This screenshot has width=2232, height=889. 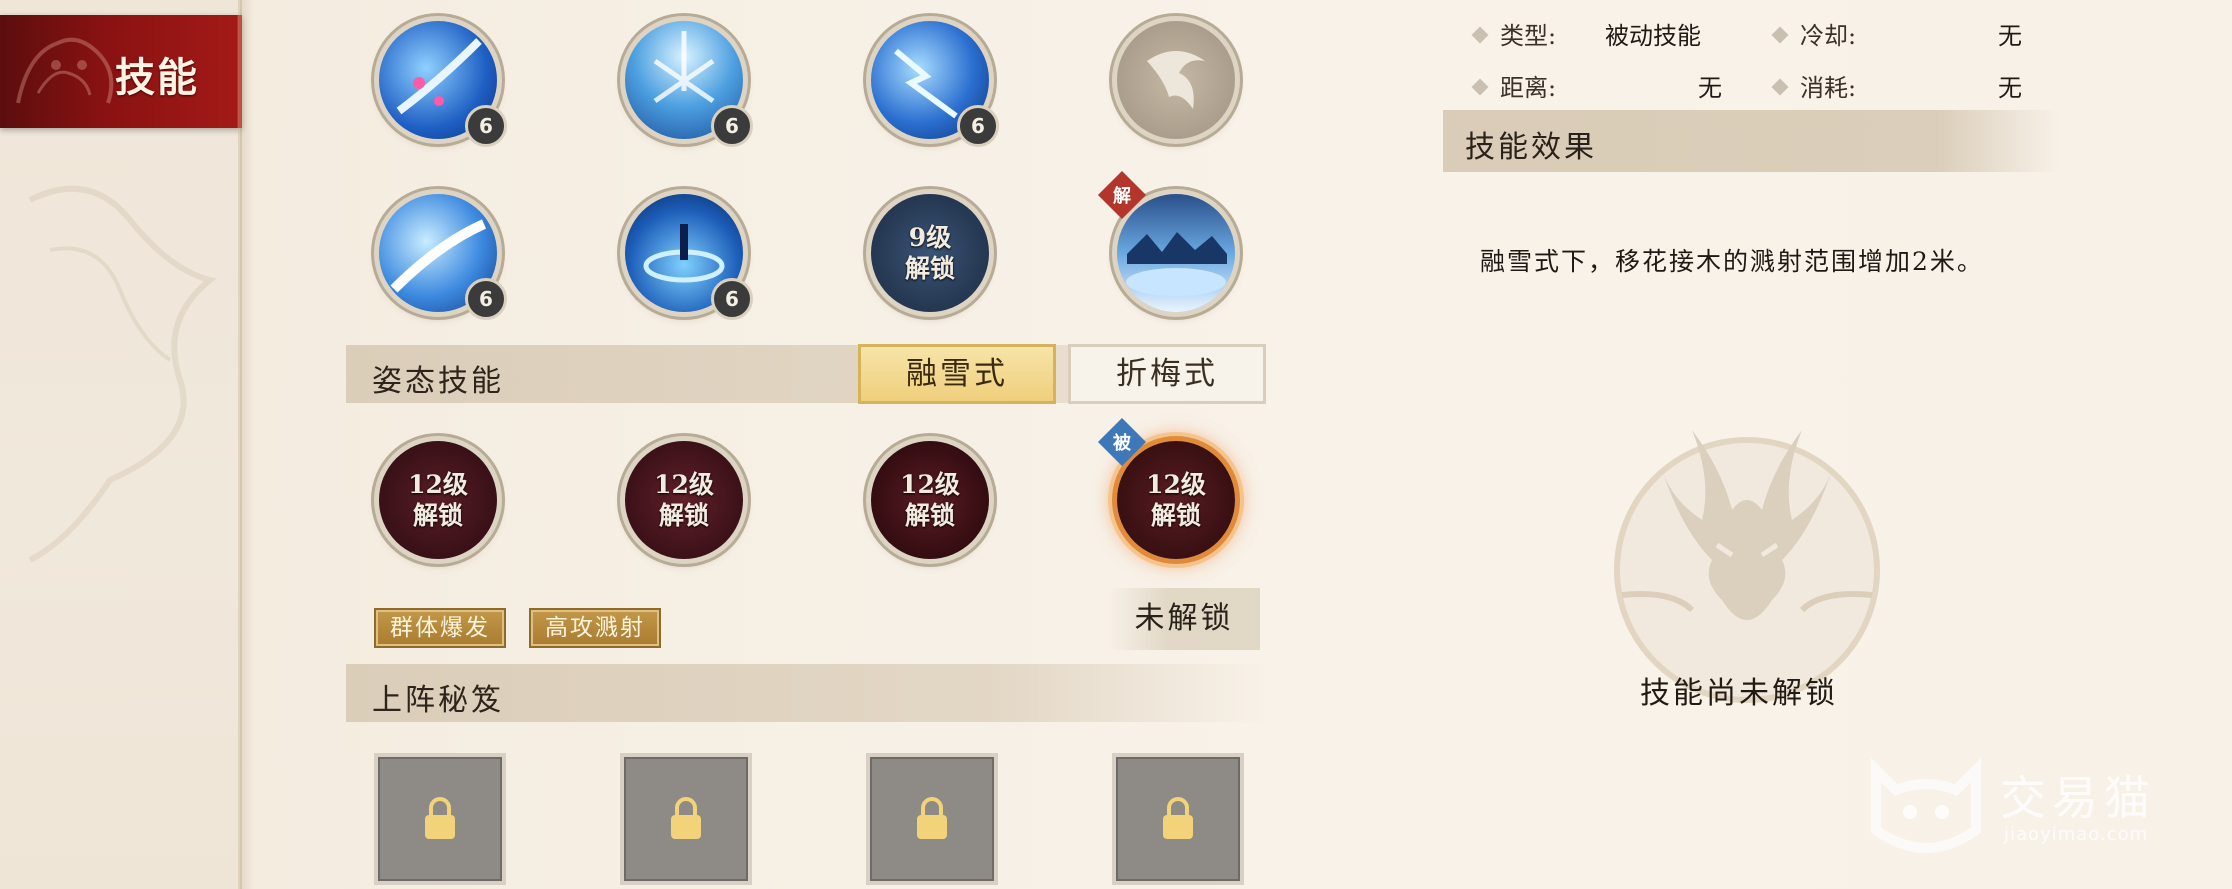 What do you see at coordinates (157, 77) in the screenshot?
I see `tab-skills-label: 技能` at bounding box center [157, 77].